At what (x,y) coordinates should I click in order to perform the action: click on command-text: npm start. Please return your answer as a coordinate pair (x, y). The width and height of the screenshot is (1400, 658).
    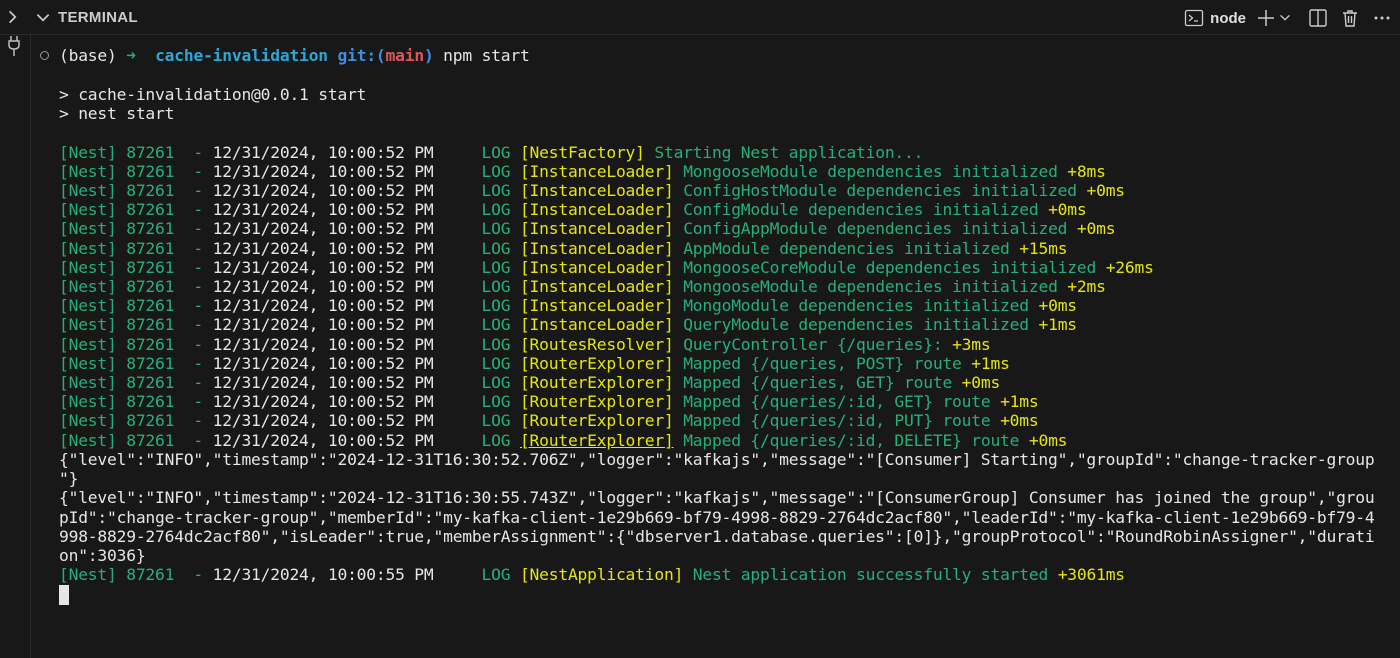
    Looking at the image, I should click on (486, 55).